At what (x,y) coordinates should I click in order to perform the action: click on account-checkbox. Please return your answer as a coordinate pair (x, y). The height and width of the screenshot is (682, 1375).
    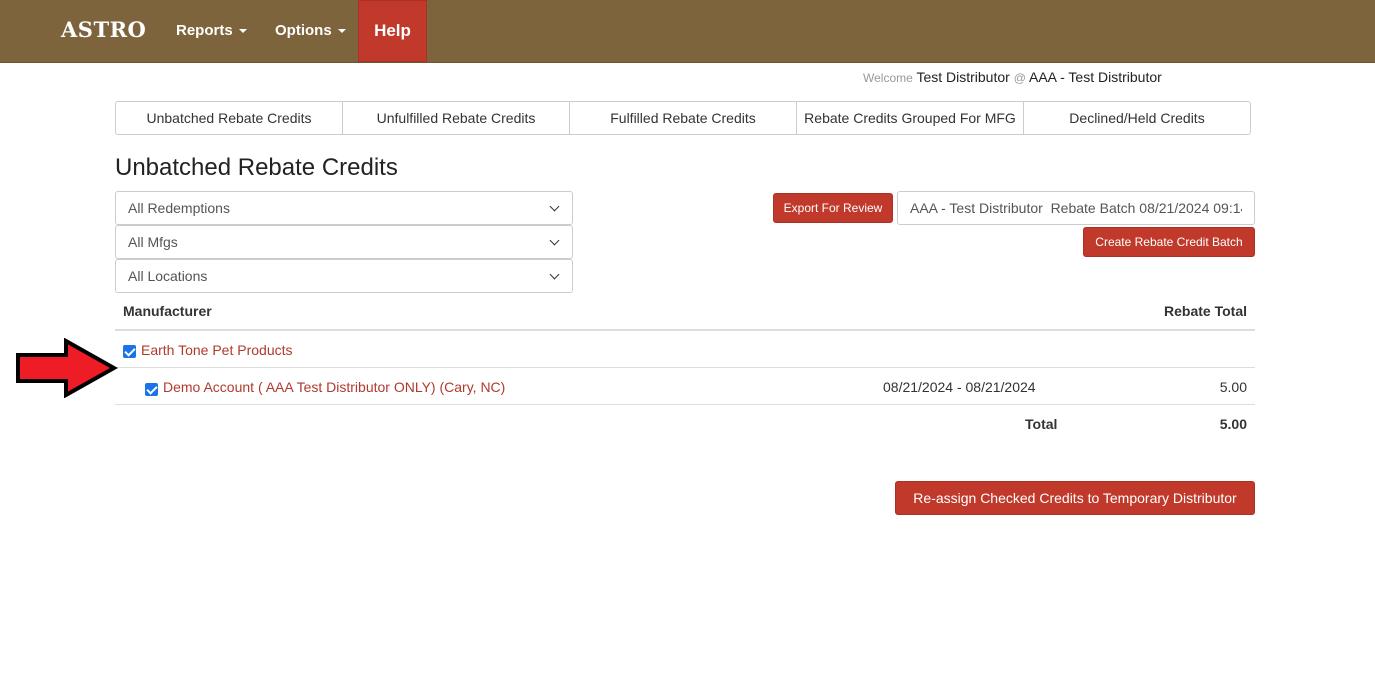
    Looking at the image, I should click on (151, 389).